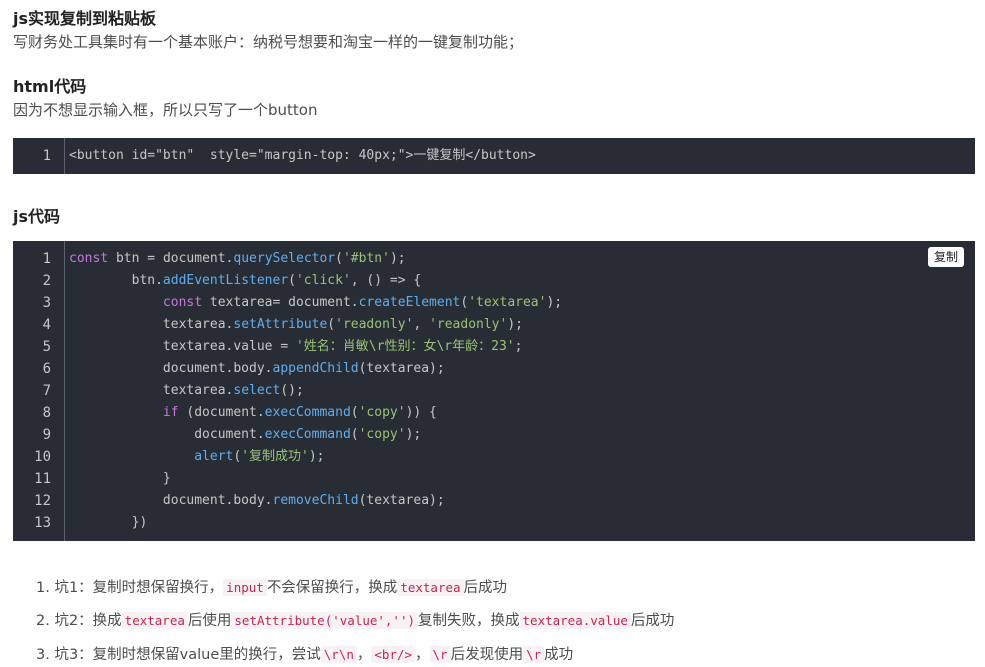 The image size is (985, 667). Describe the element at coordinates (325, 620) in the screenshot. I see `inline-code: setAttribute('value','')` at that location.